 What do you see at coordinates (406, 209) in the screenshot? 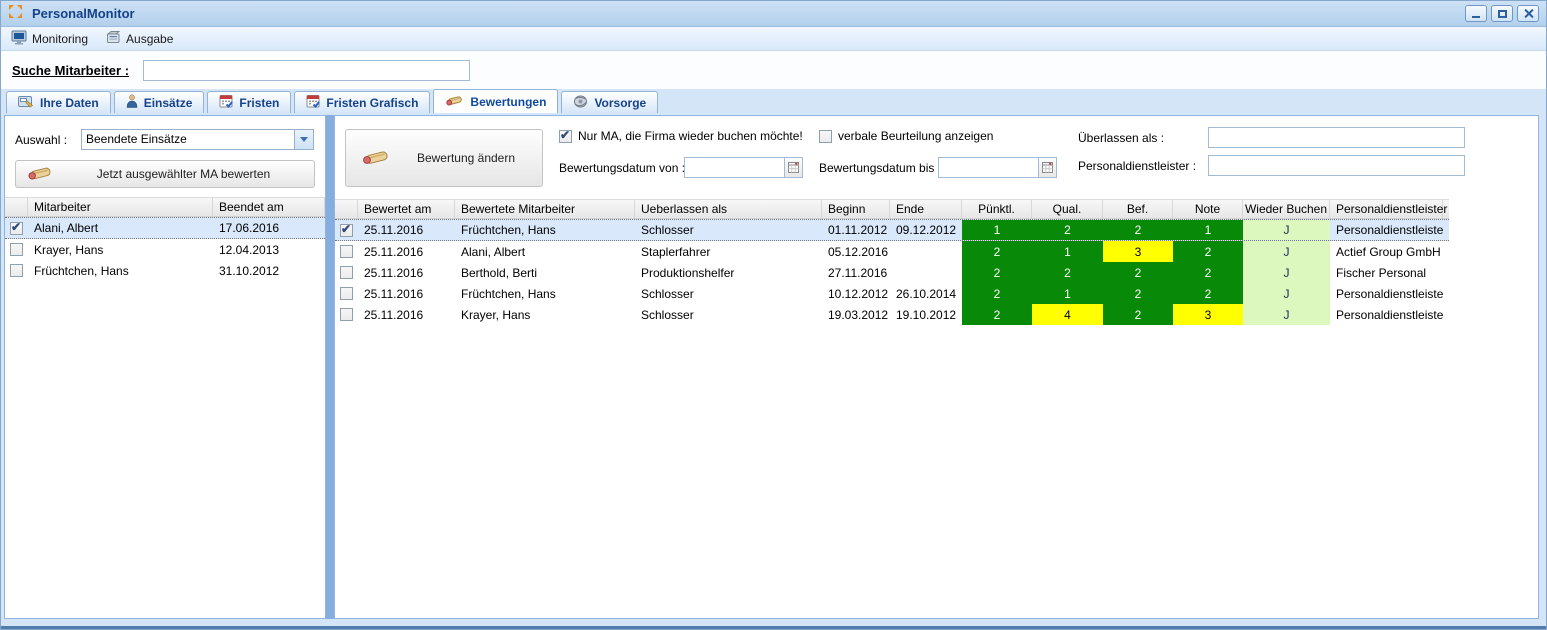
I see `bewertet-am-column-header: Bewertet am` at bounding box center [406, 209].